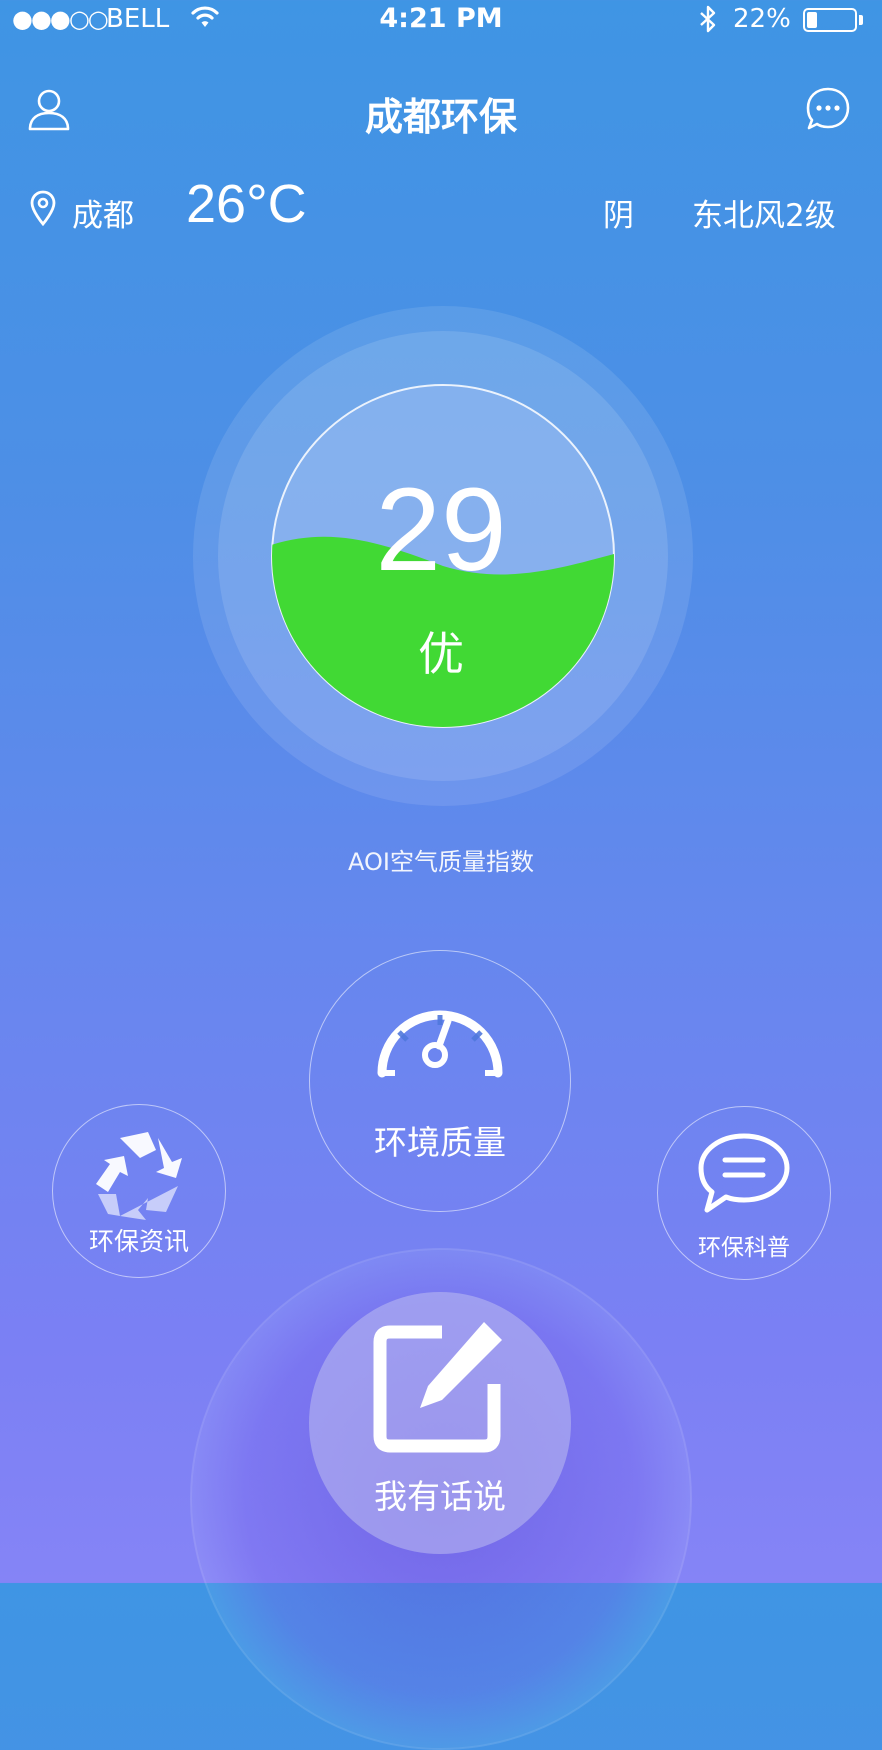 This screenshot has width=882, height=1750. Describe the element at coordinates (440, 1142) in the screenshot. I see `environment-quality-label: 环境质量` at that location.